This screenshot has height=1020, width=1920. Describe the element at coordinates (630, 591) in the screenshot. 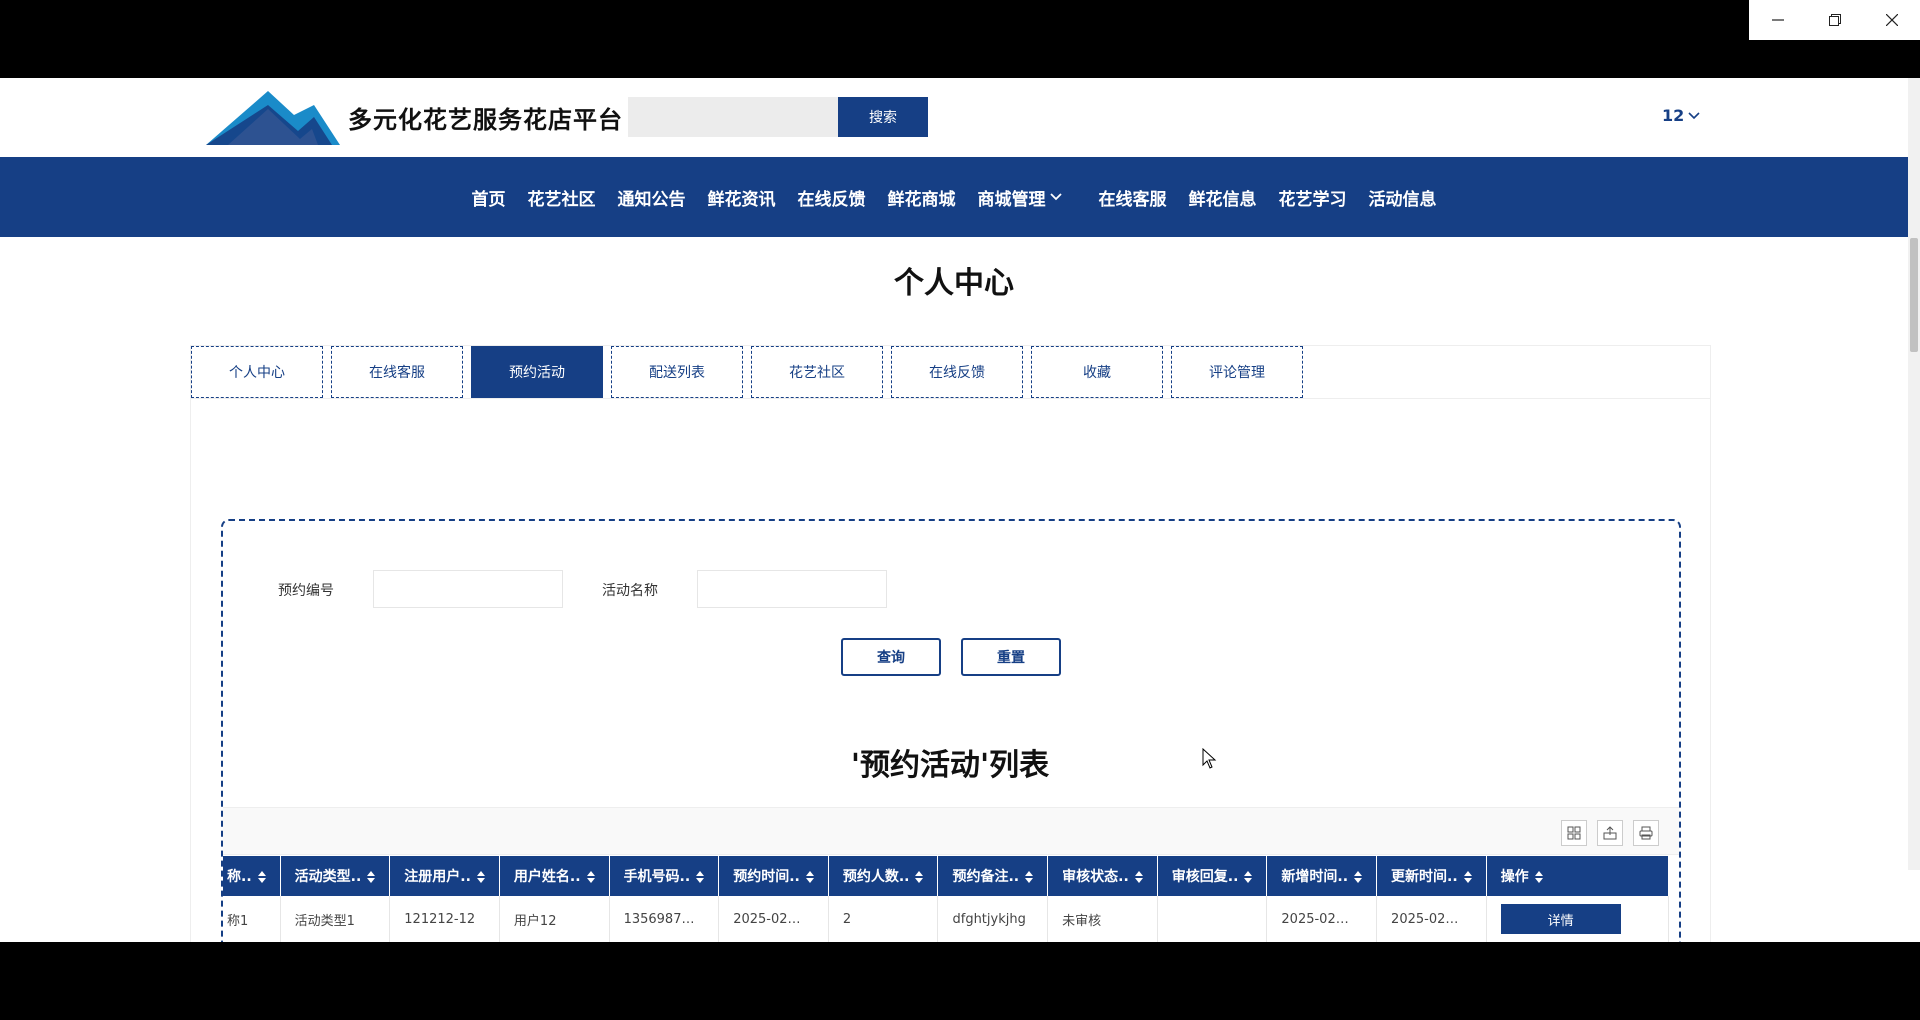

I see `activity-name-label: 活动名称` at that location.